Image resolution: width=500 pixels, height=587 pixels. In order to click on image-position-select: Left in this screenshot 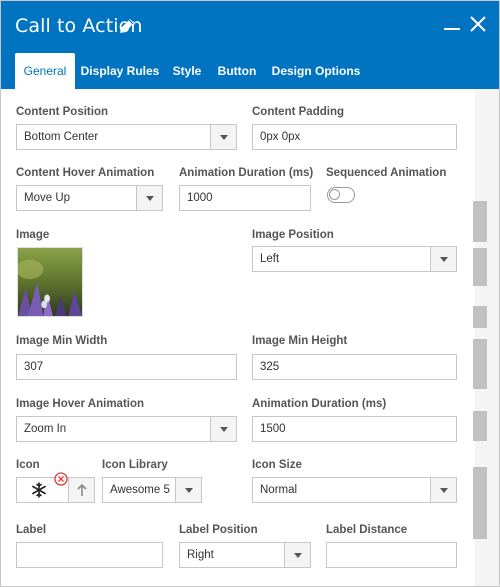, I will do `click(354, 259)`.